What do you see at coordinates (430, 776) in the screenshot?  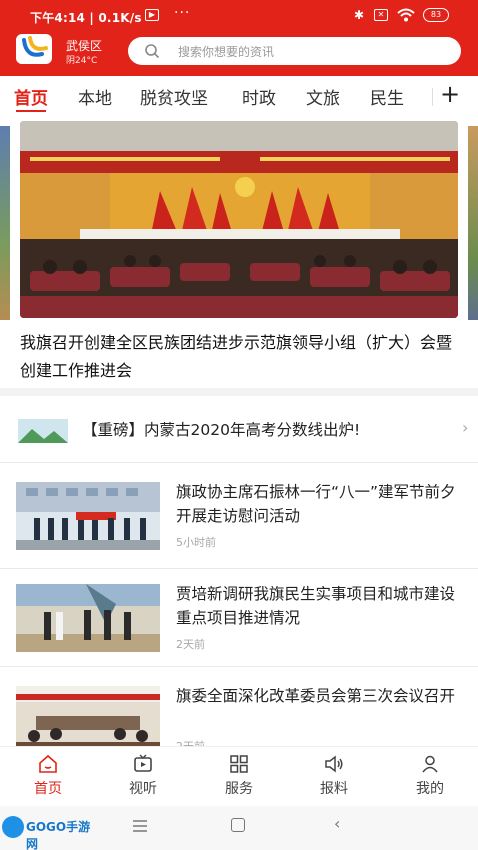 I see `nav-profile: 我的` at bounding box center [430, 776].